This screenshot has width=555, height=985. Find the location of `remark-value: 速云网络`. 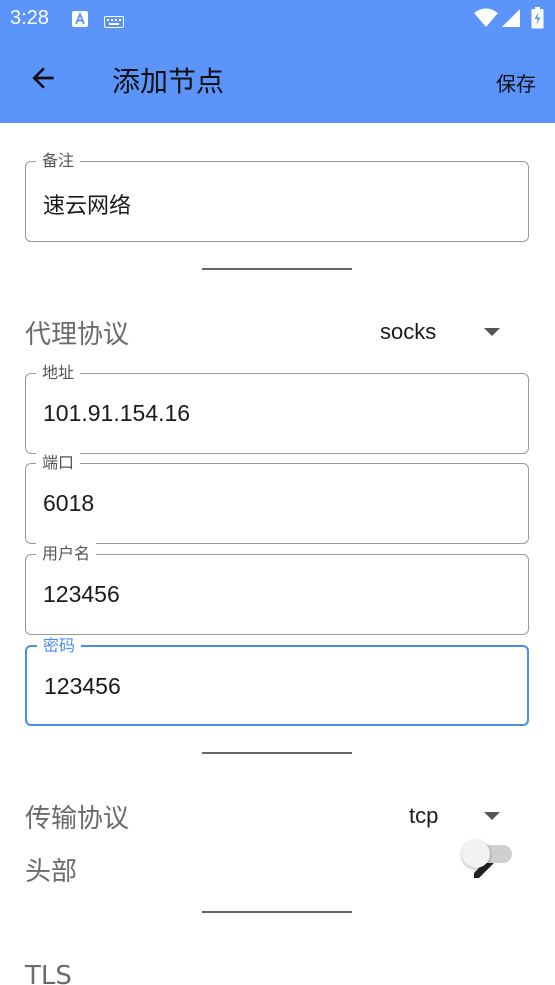

remark-value: 速云网络 is located at coordinates (87, 206).